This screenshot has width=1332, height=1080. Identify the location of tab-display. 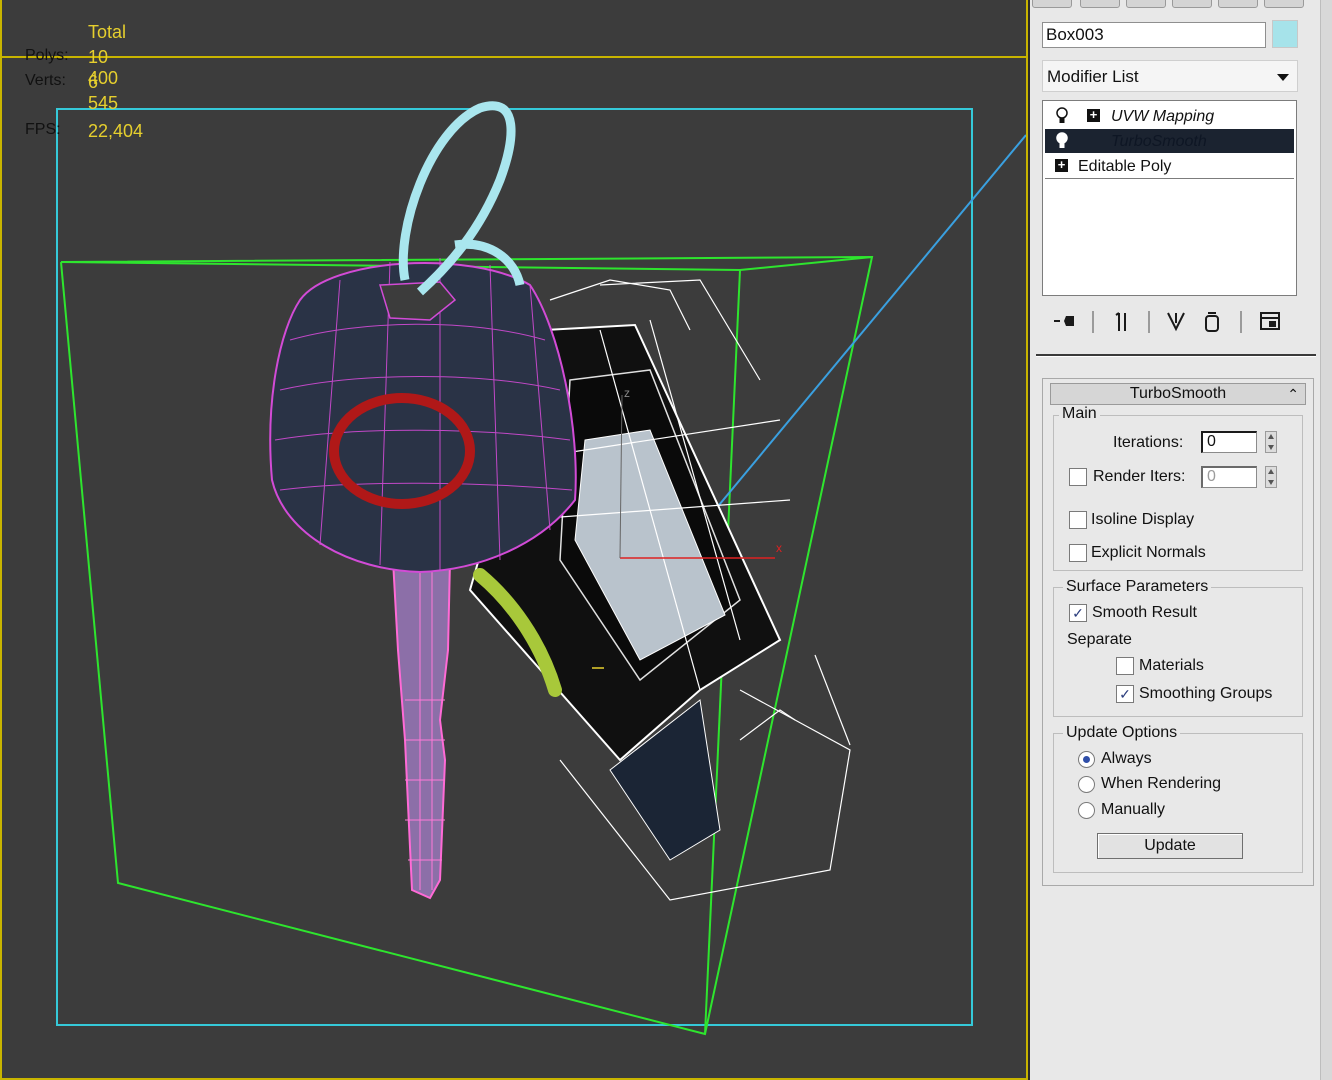
(1238, 4).